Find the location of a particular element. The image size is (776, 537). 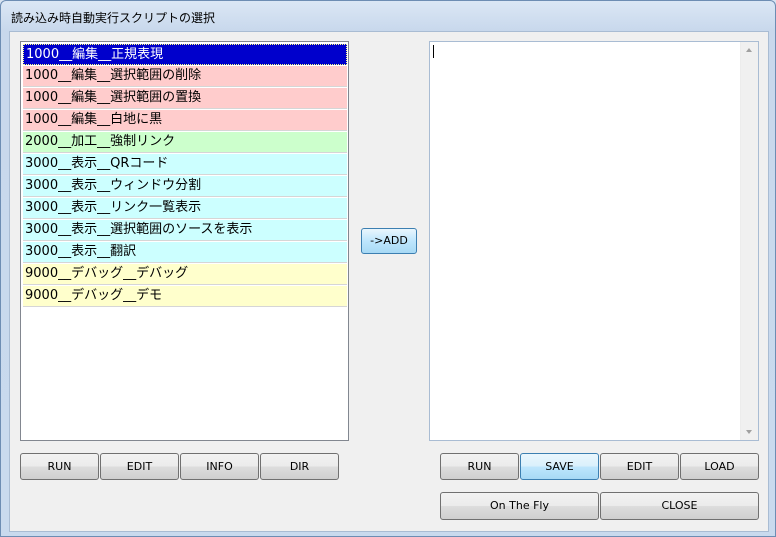

window-title: 読み込み時自動実行スクリプトの選択 is located at coordinates (113, 18).